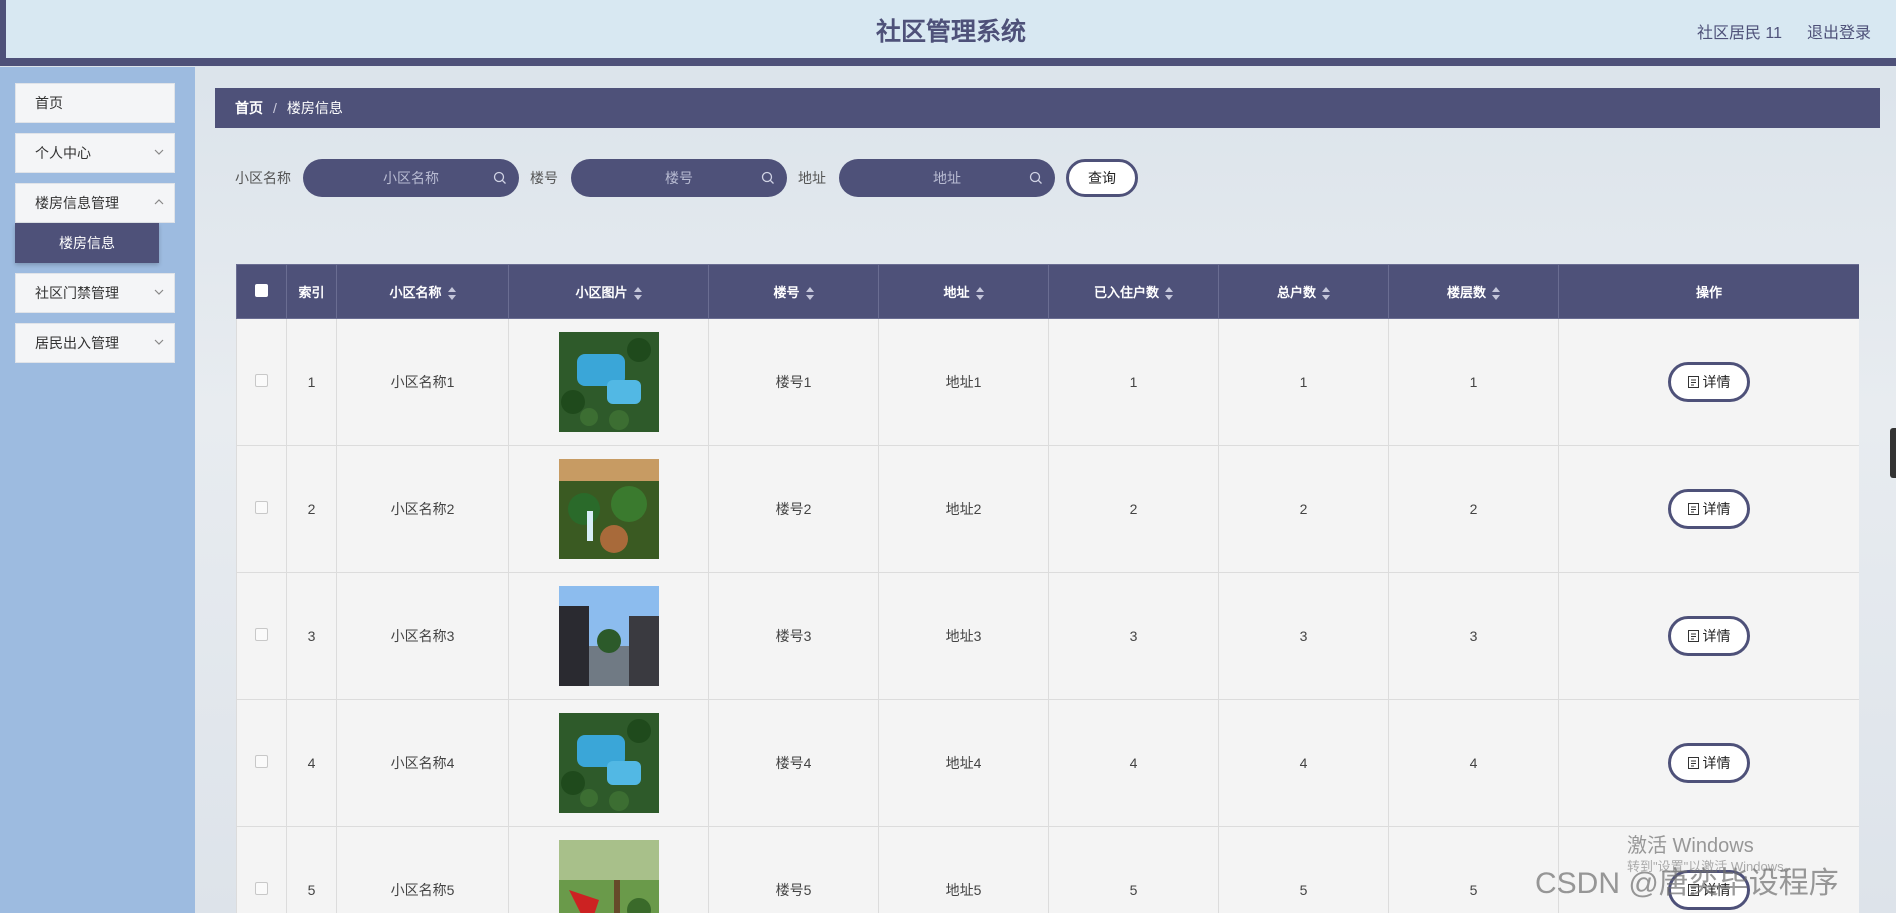  Describe the element at coordinates (963, 869) in the screenshot. I see `cell-address: 地址5` at that location.